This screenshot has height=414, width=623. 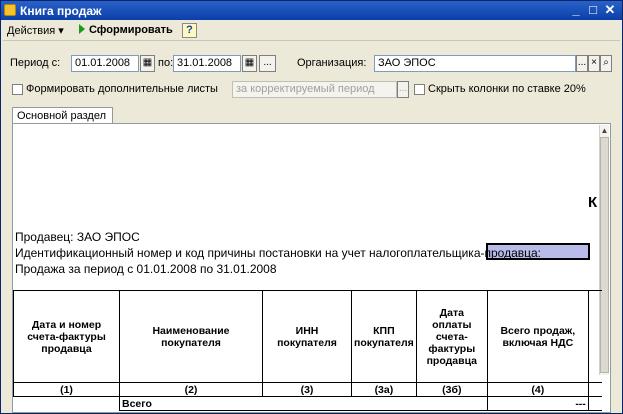 I want to click on col-header-payment-date: Дата оплаты счета-фактуры продавца, so click(x=451, y=336).